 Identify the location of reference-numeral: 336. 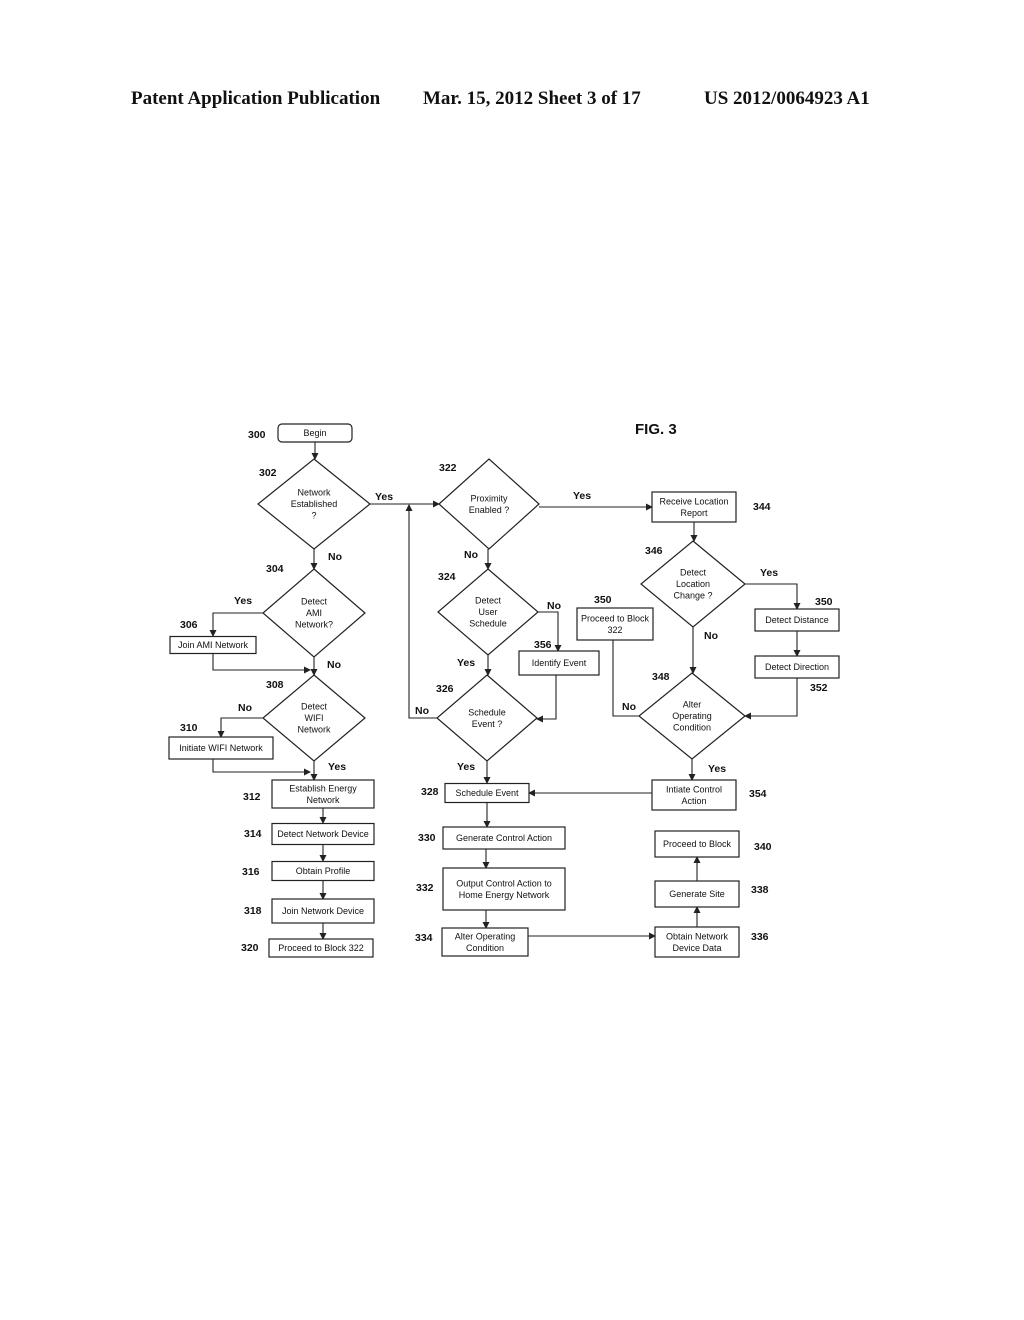
(760, 937).